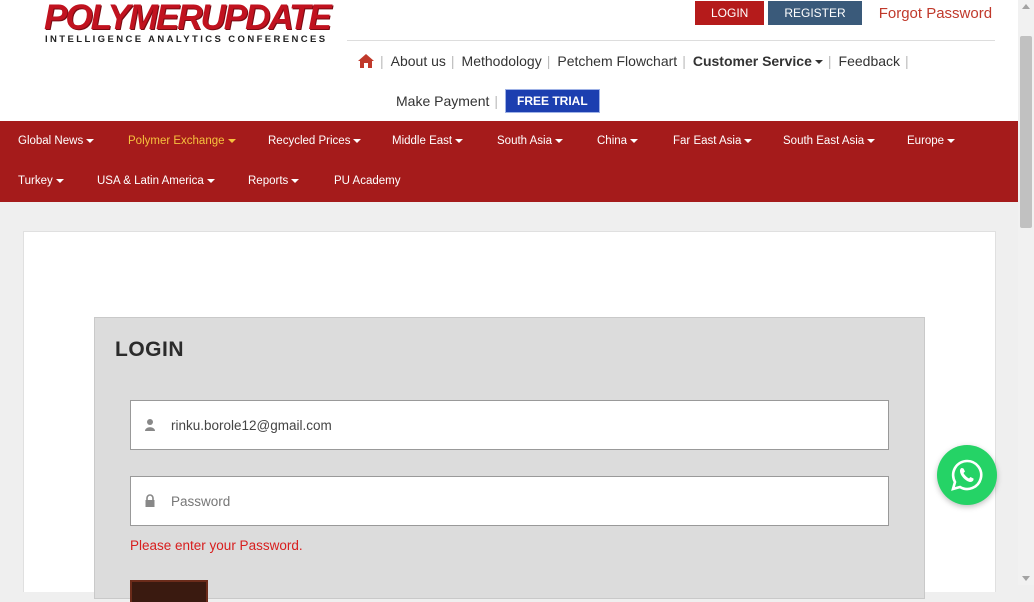 Image resolution: width=1034 pixels, height=602 pixels. I want to click on forgot-password-link: Forgot Password, so click(935, 13).